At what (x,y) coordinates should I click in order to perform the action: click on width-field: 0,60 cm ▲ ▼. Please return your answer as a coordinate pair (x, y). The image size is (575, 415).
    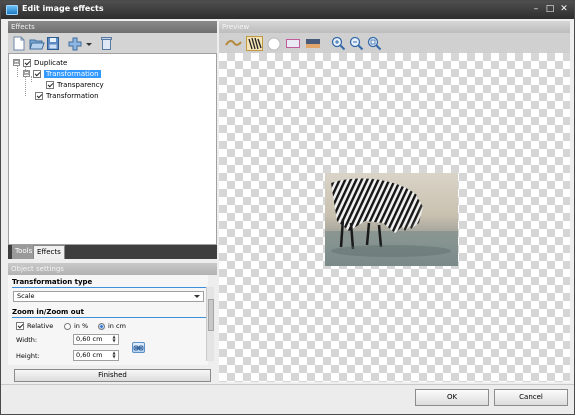
    Looking at the image, I should click on (96, 339).